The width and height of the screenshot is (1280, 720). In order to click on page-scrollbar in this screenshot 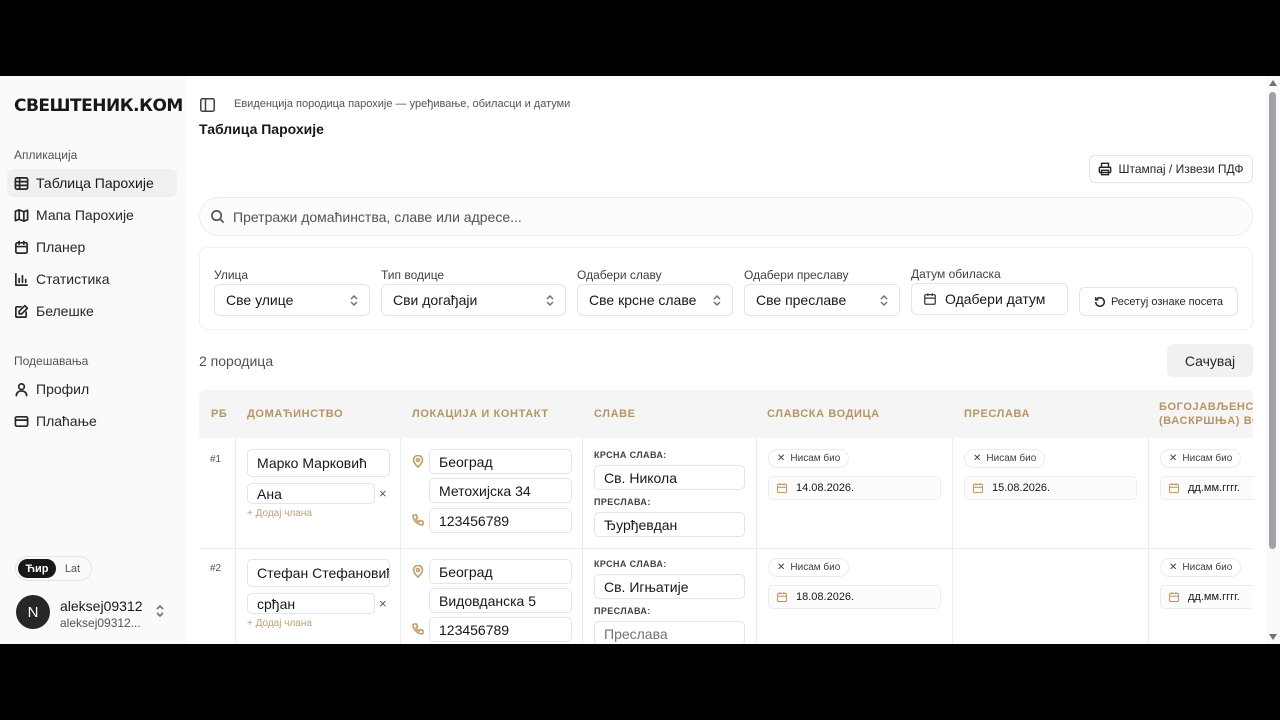, I will do `click(1273, 360)`.